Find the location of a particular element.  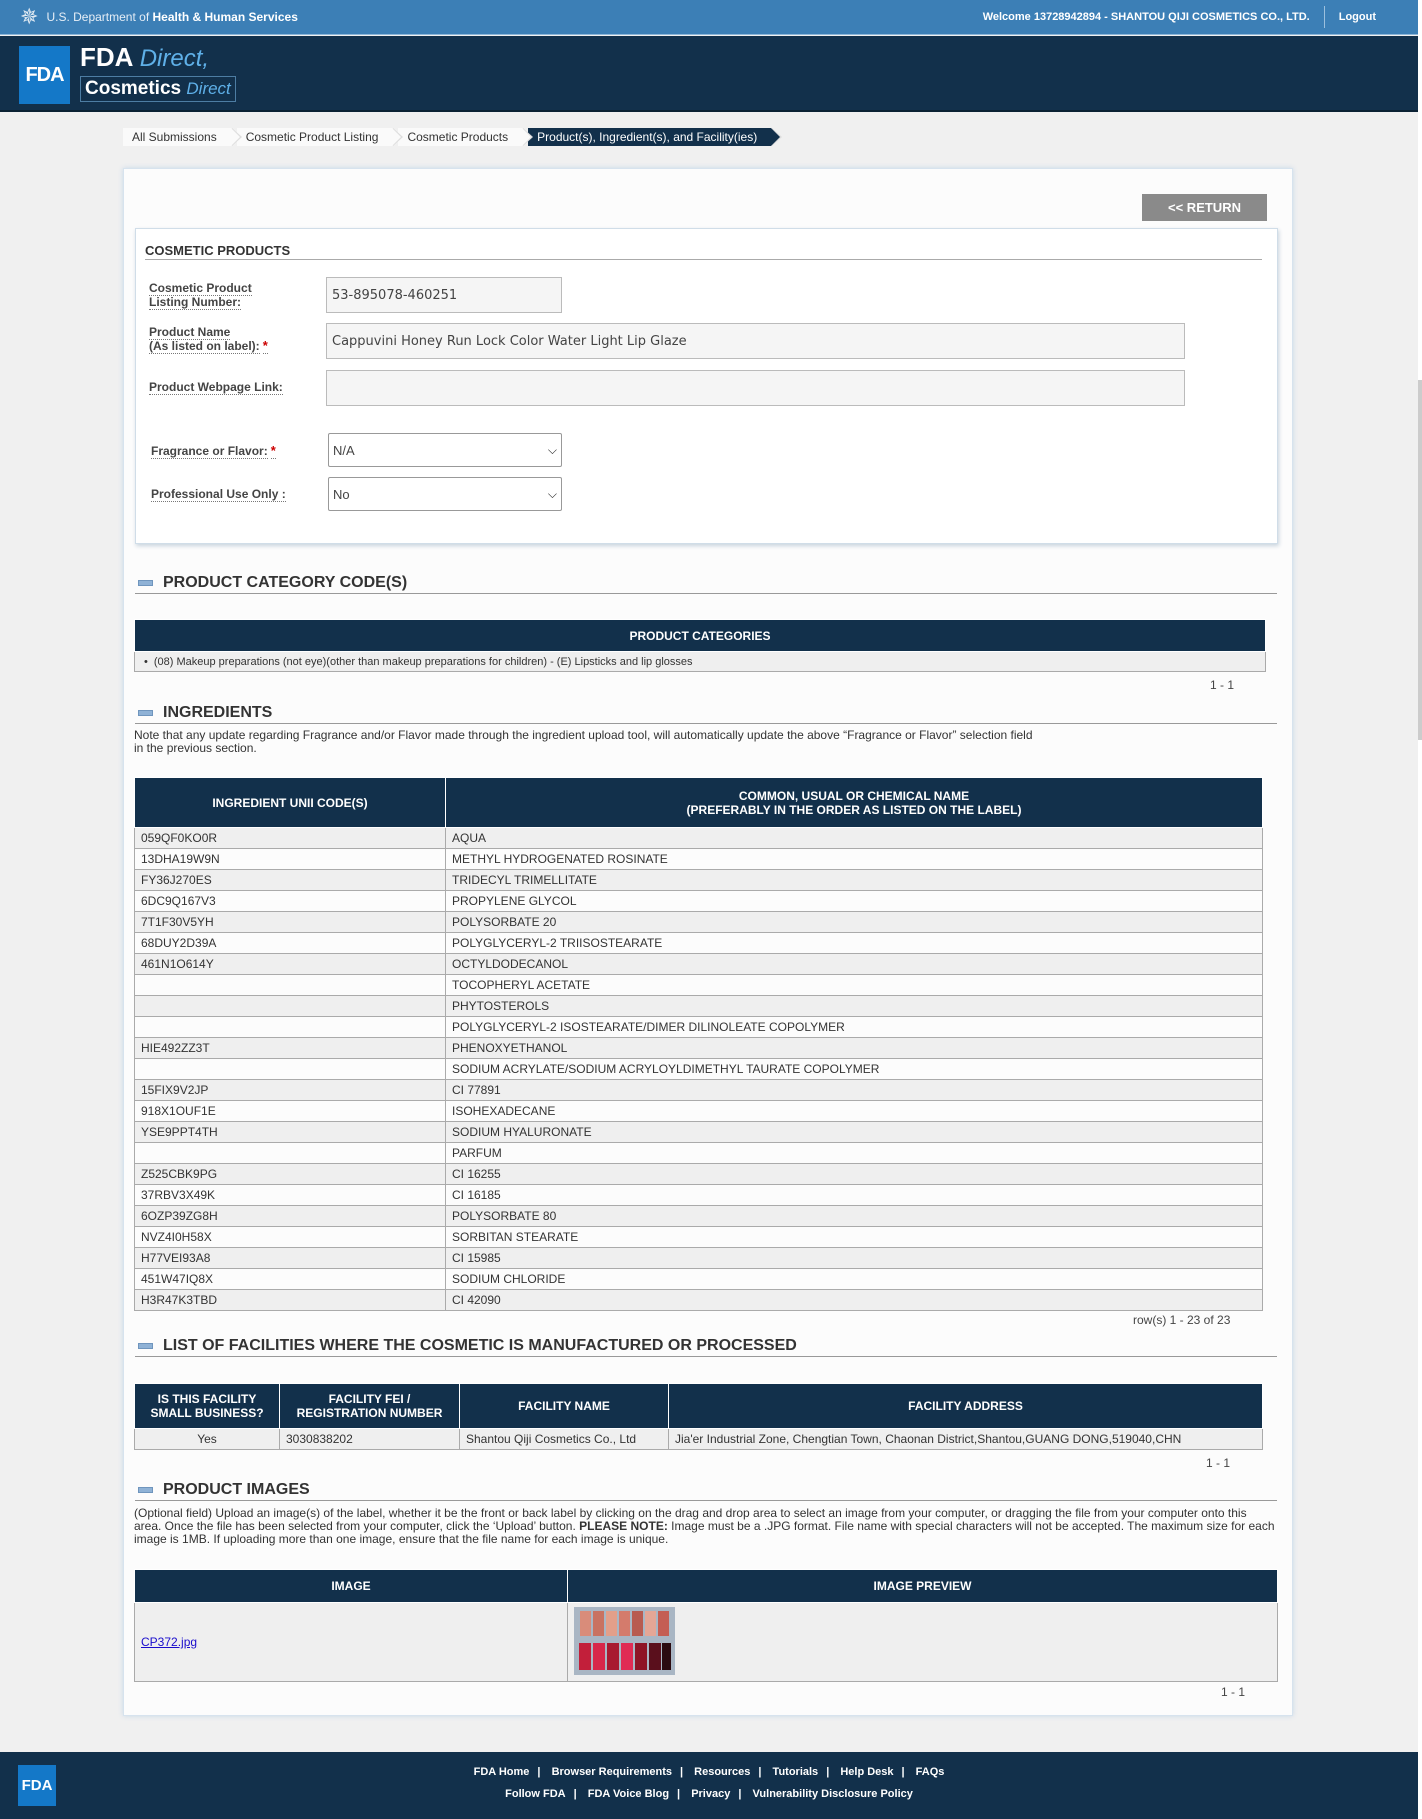

chemical-name-cell: POLYSORBATE 20 is located at coordinates (854, 922).